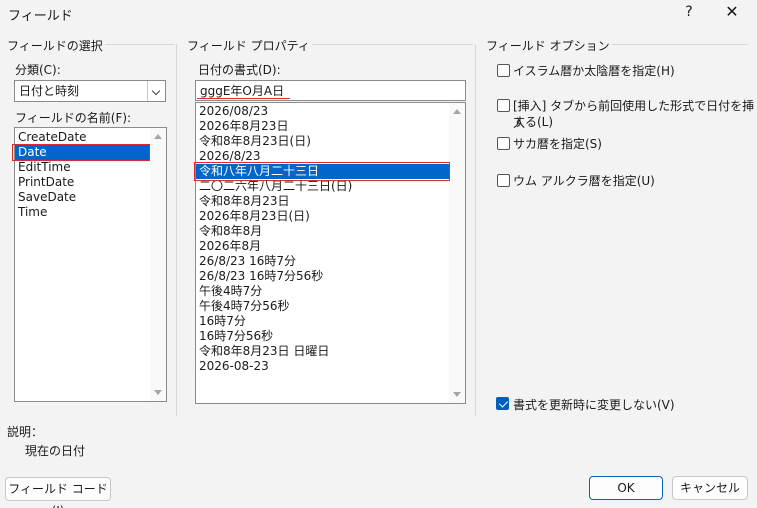 Image resolution: width=757 pixels, height=508 pixels. What do you see at coordinates (25, 432) in the screenshot?
I see `description-label: 説明：` at bounding box center [25, 432].